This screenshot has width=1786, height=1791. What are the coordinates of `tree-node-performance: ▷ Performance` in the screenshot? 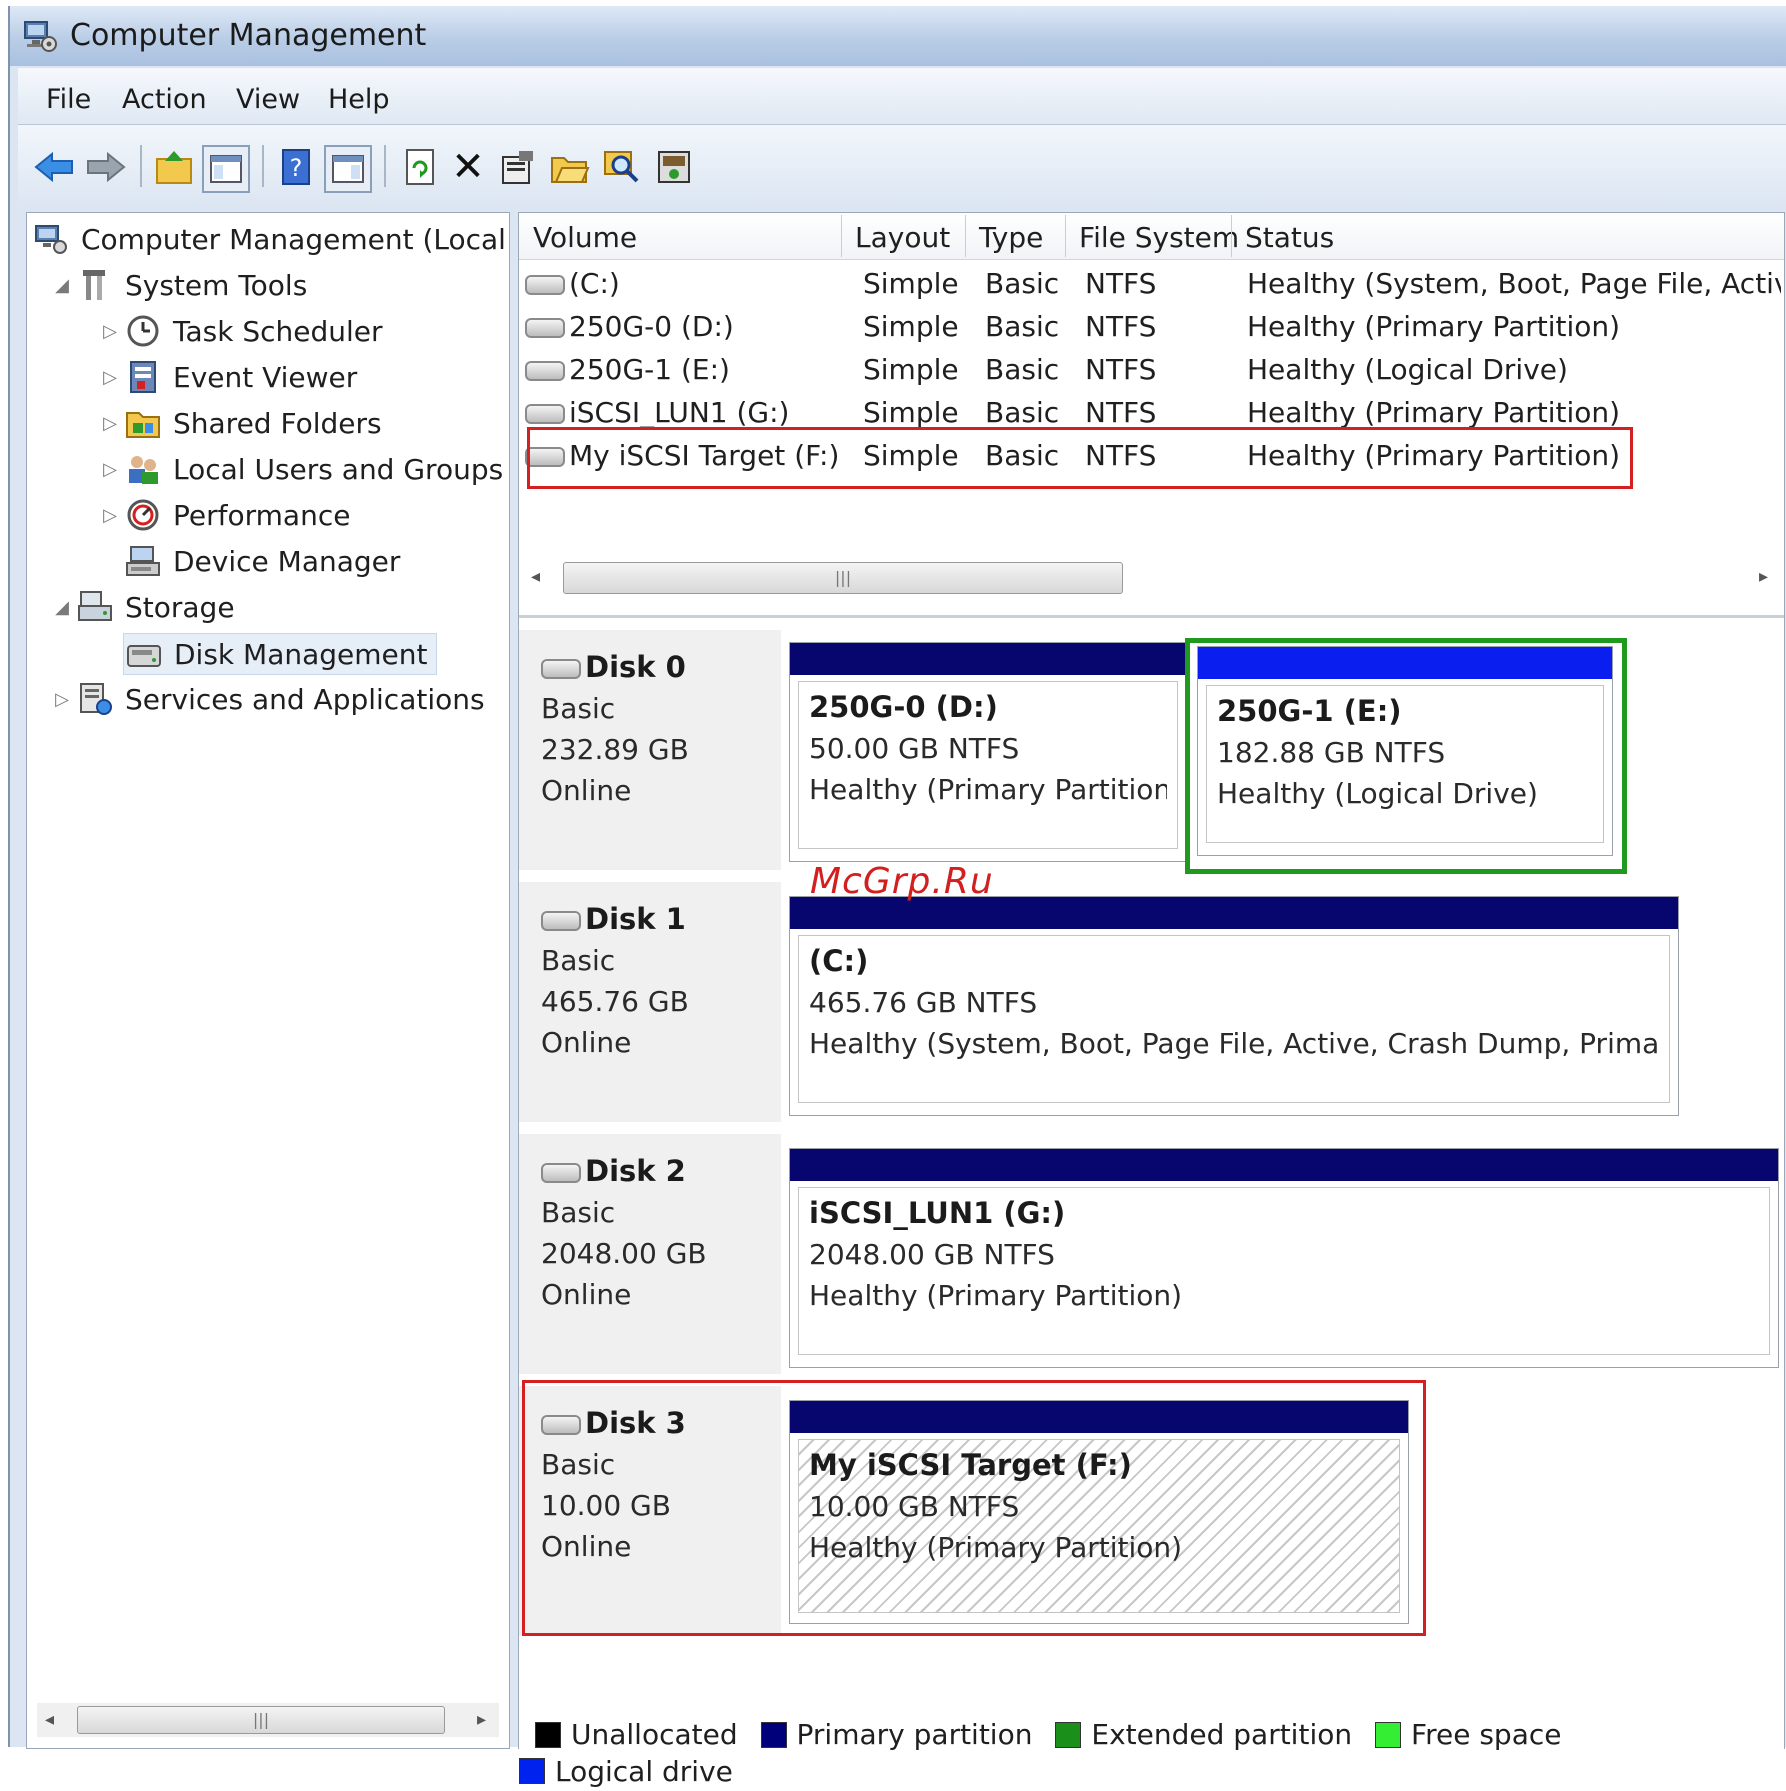 It's located at (223, 515).